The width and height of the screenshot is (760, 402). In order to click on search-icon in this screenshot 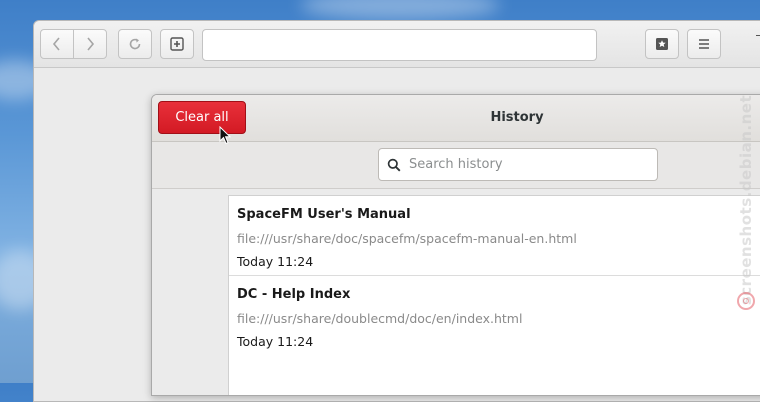, I will do `click(394, 164)`.